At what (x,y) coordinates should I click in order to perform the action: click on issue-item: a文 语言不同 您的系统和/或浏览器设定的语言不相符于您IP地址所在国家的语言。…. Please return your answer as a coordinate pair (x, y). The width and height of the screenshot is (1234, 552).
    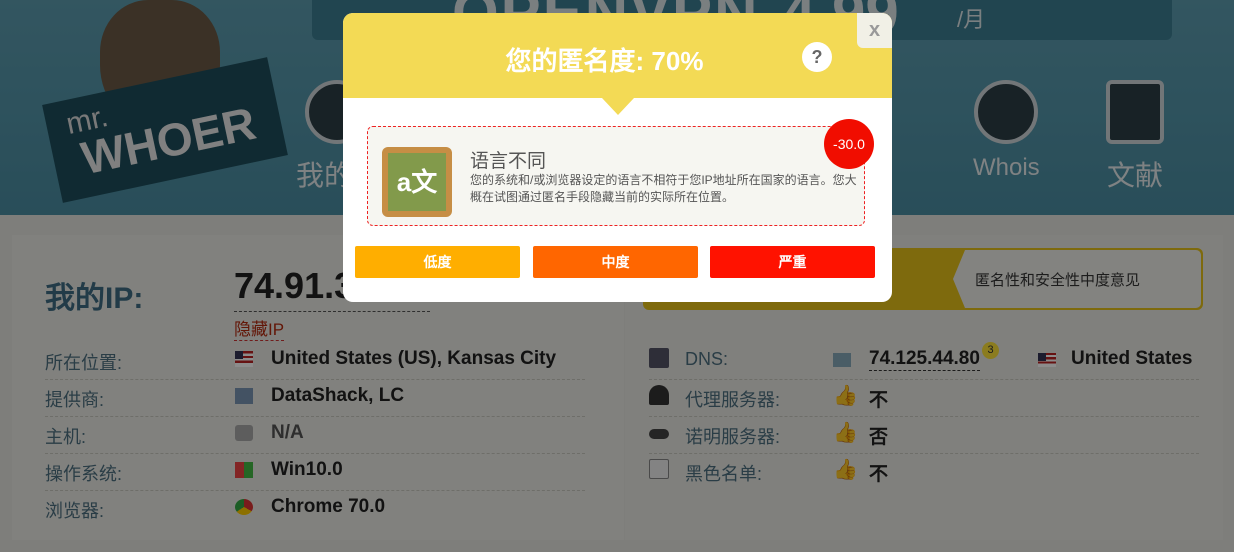
    Looking at the image, I should click on (616, 176).